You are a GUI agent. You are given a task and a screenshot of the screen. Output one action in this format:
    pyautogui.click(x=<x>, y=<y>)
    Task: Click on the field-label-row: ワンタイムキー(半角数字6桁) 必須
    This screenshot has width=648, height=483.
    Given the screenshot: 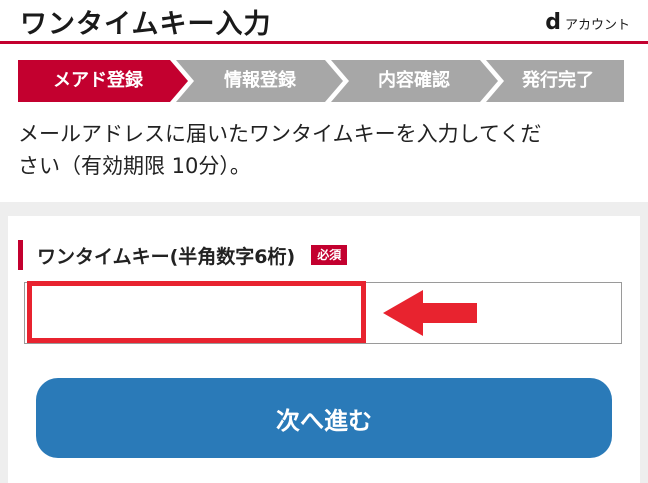 What is the action you would take?
    pyautogui.click(x=183, y=255)
    